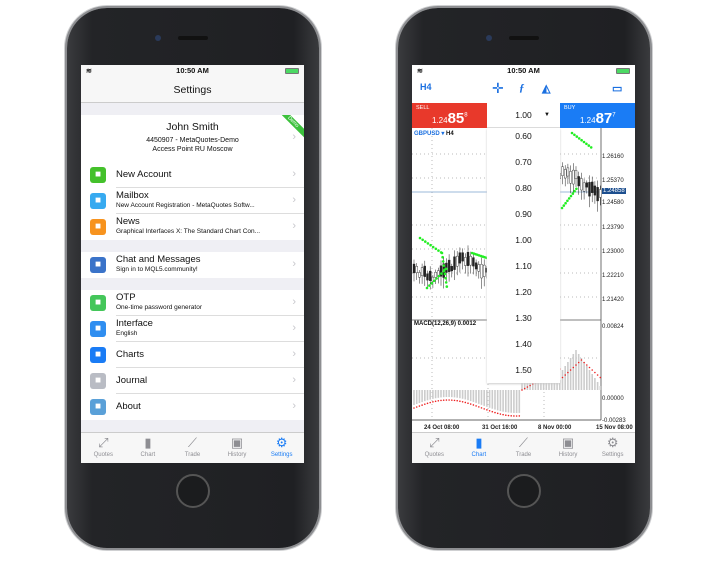 This screenshot has height=564, width=720. What do you see at coordinates (523, 344) in the screenshot?
I see `volume-option: 1.40` at bounding box center [523, 344].